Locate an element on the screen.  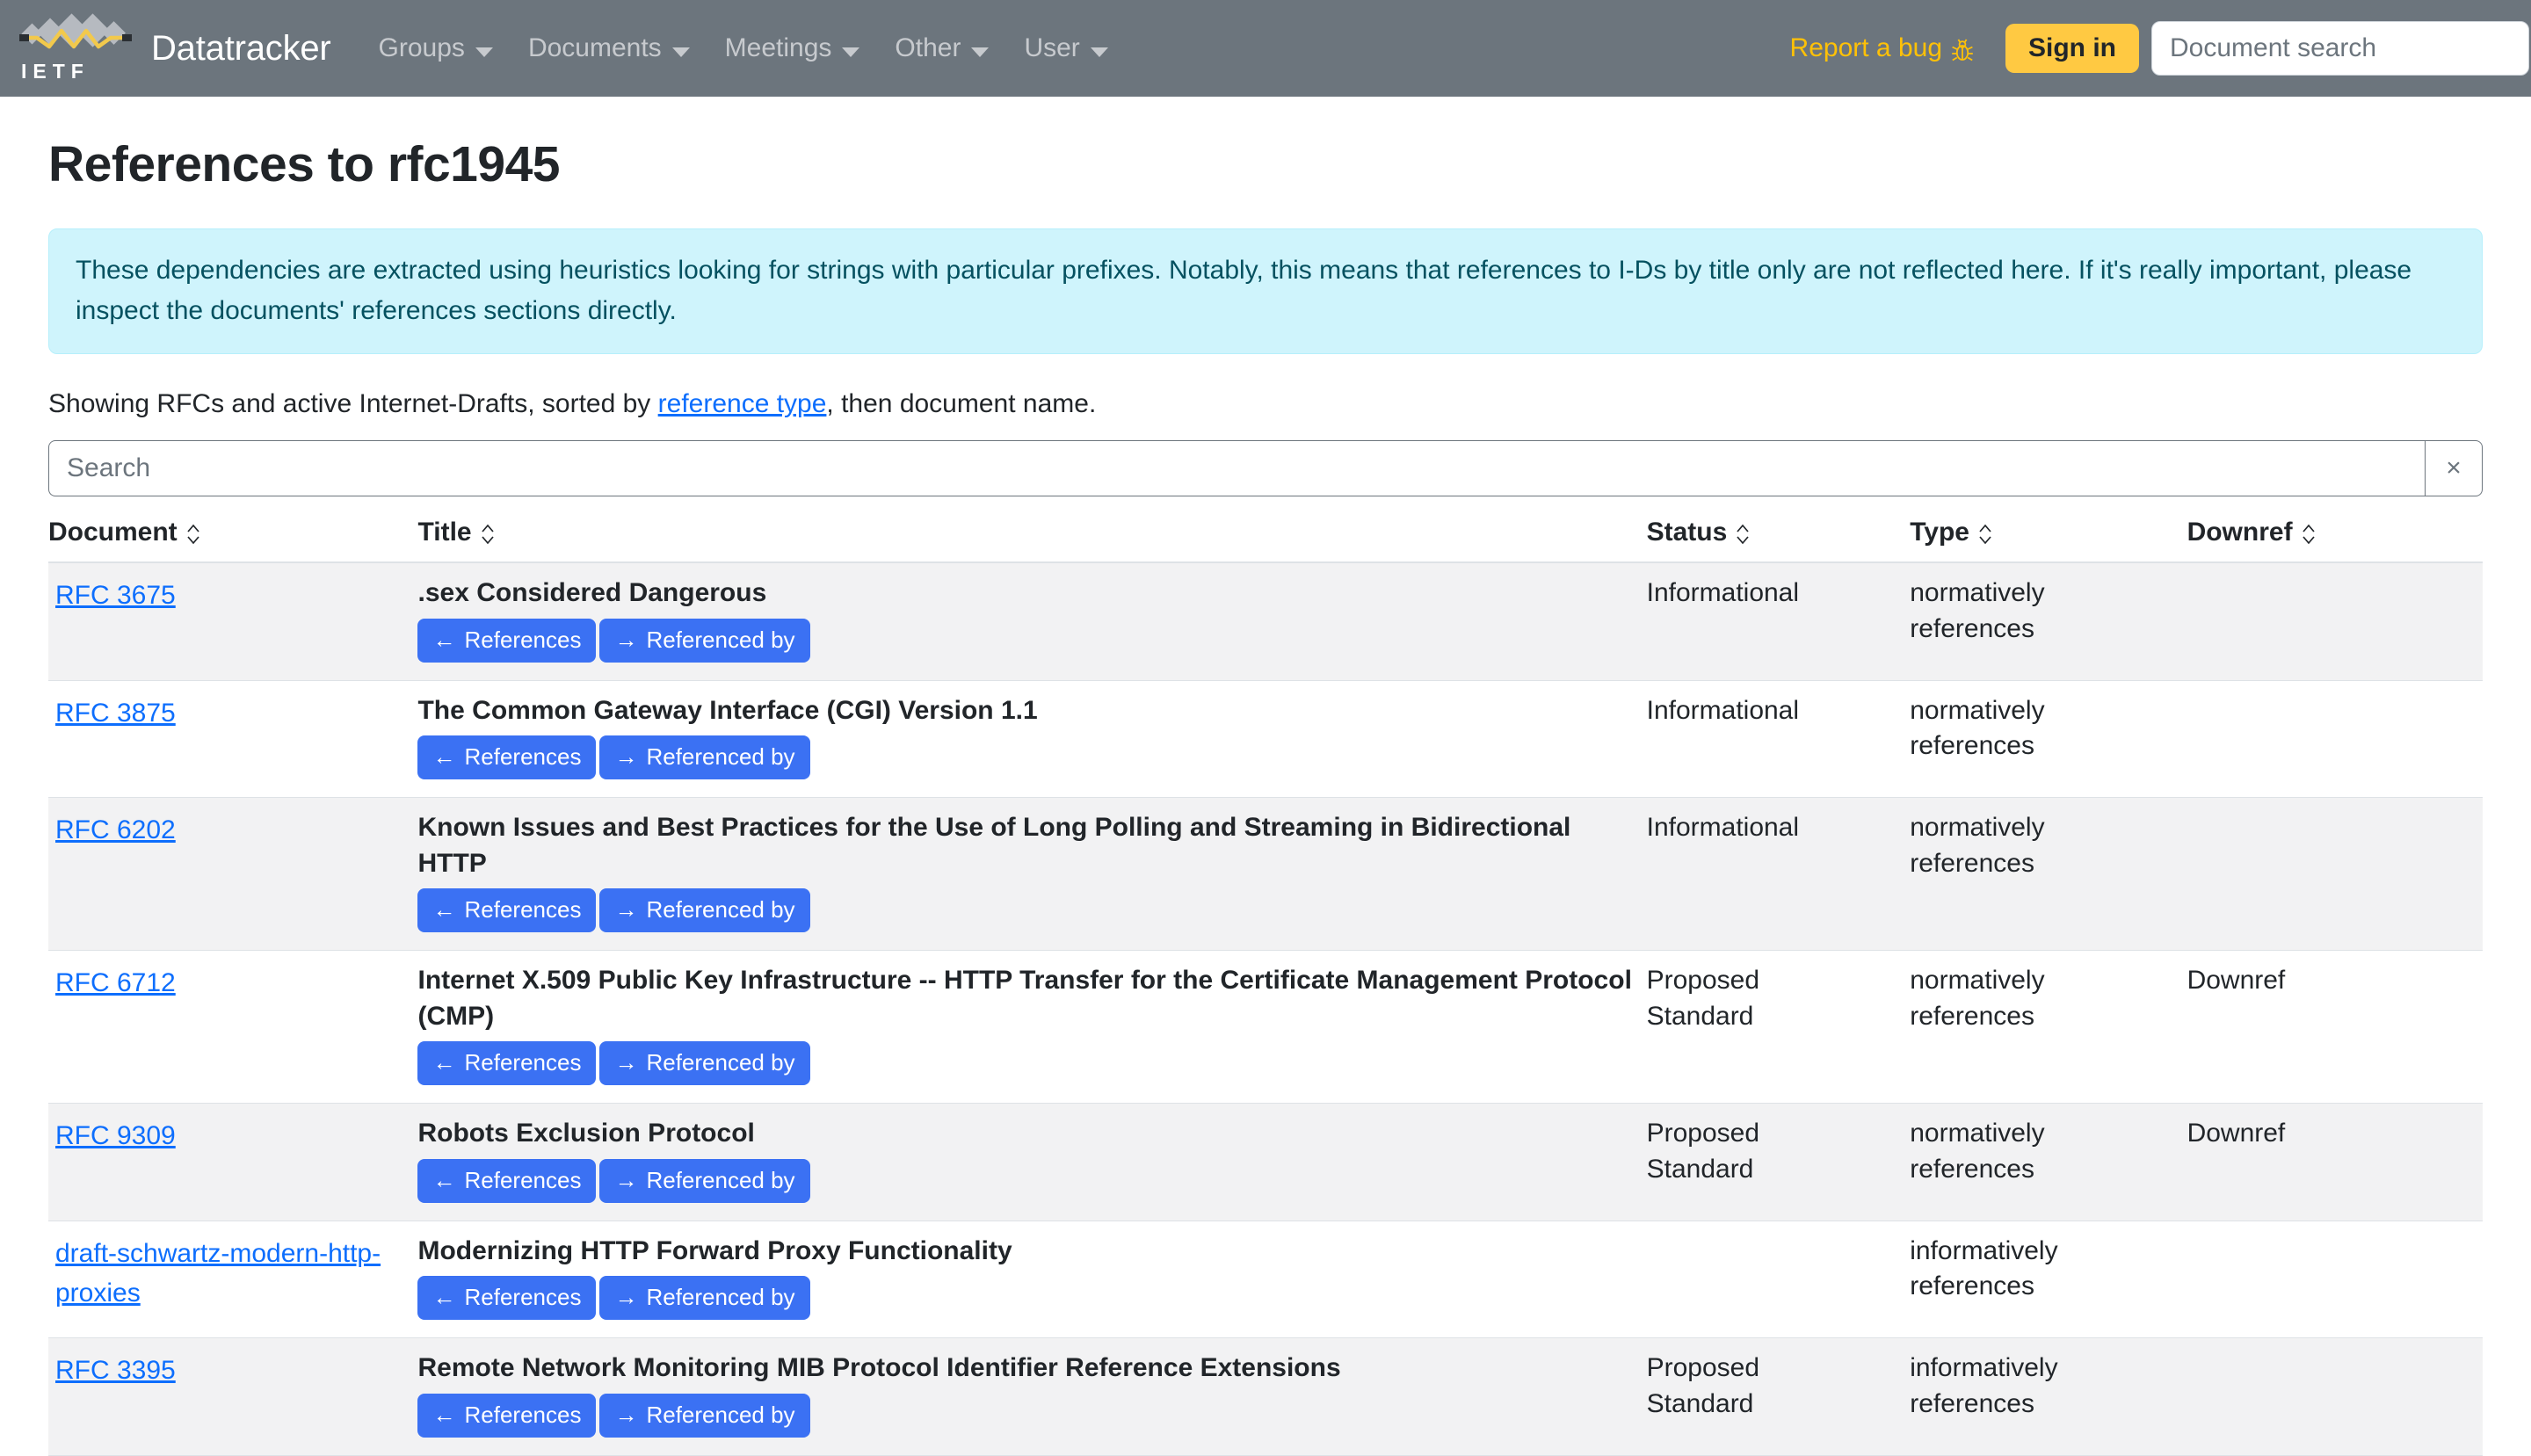
document-link: RFC 6712 is located at coordinates (115, 982).